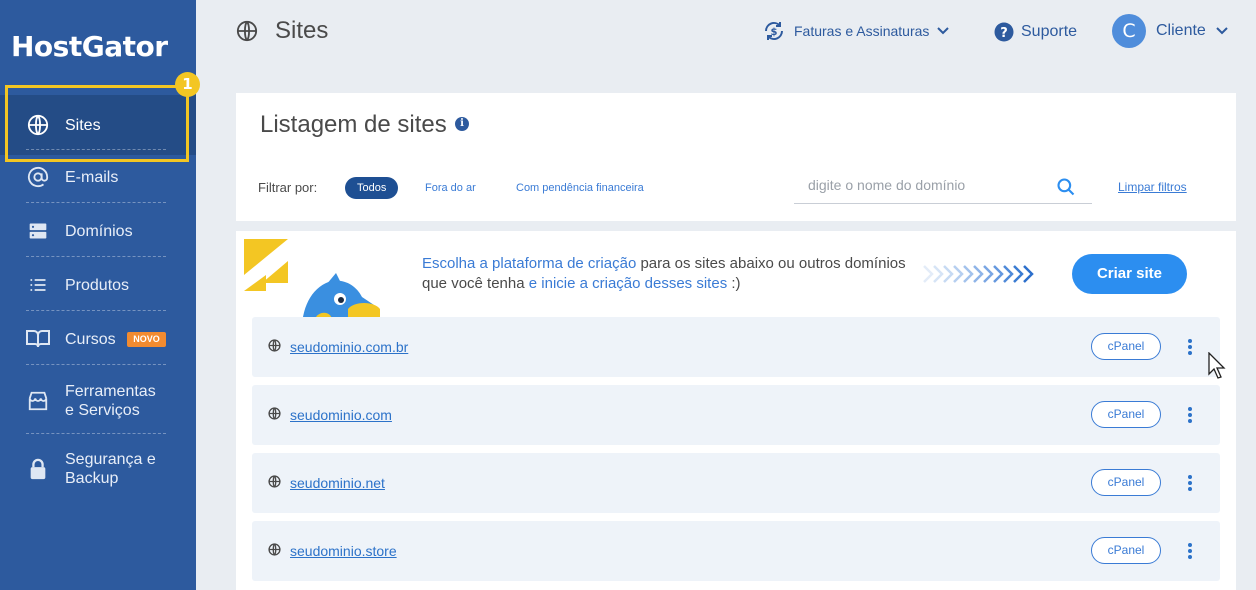  Describe the element at coordinates (90, 339) in the screenshot. I see `sidebar-item-label: Cursos` at that location.